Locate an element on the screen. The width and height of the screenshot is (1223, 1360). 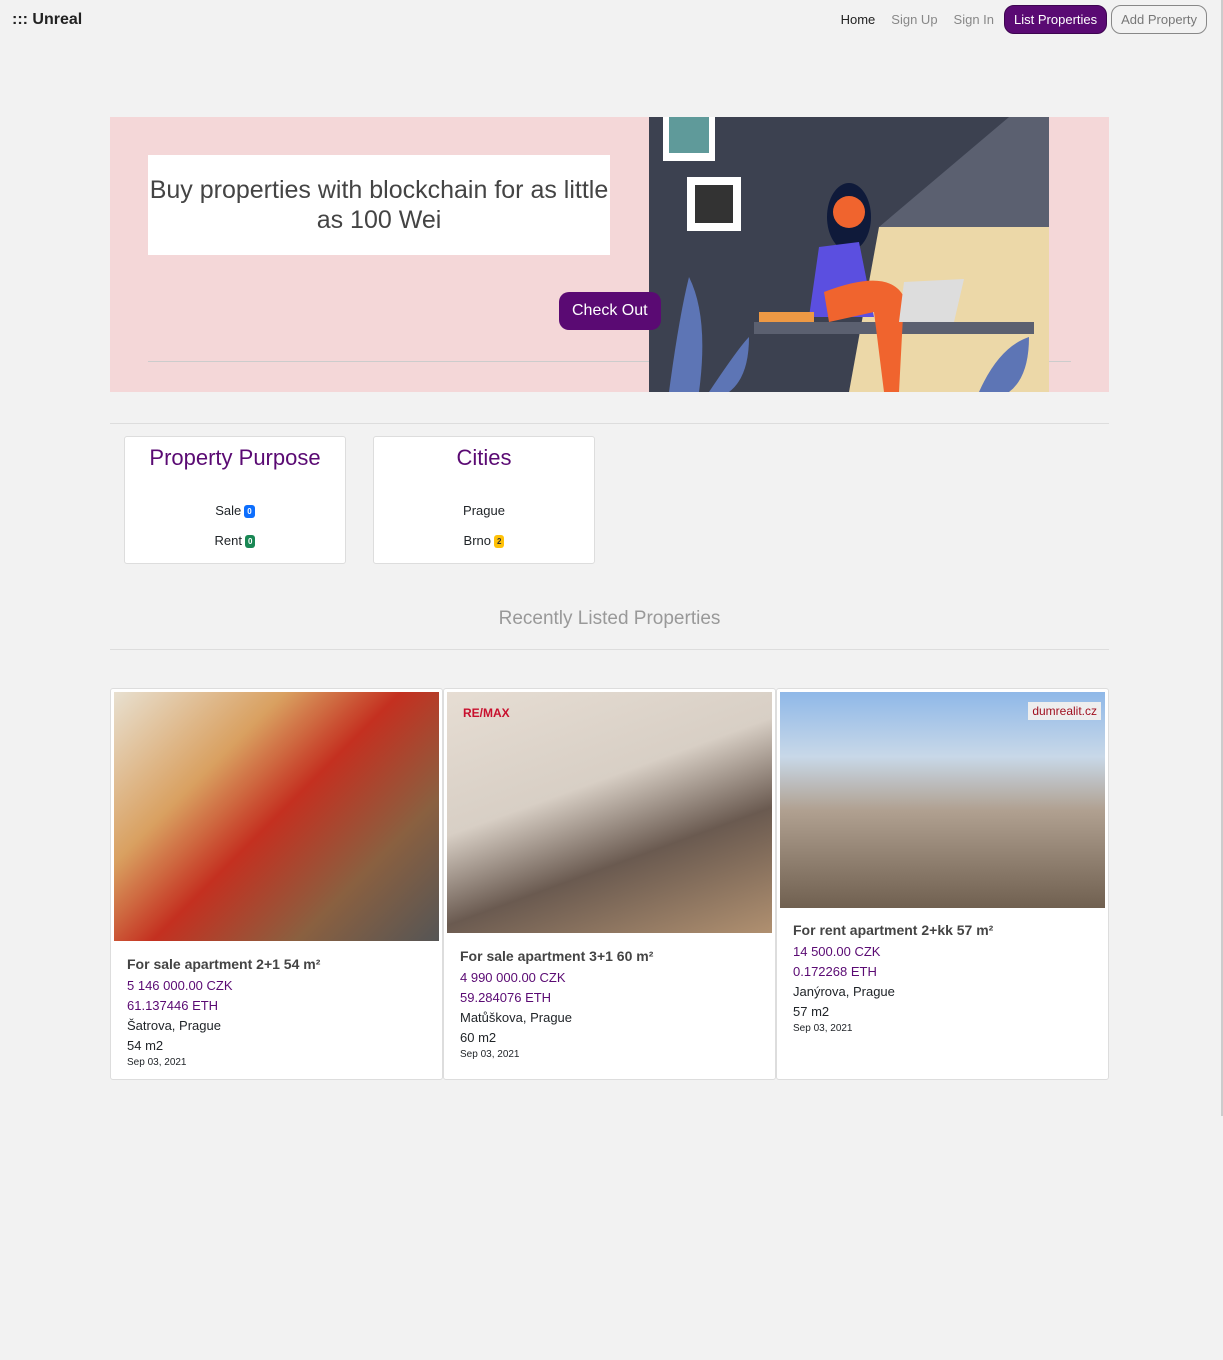
card-title: Cities is located at coordinates (484, 457).